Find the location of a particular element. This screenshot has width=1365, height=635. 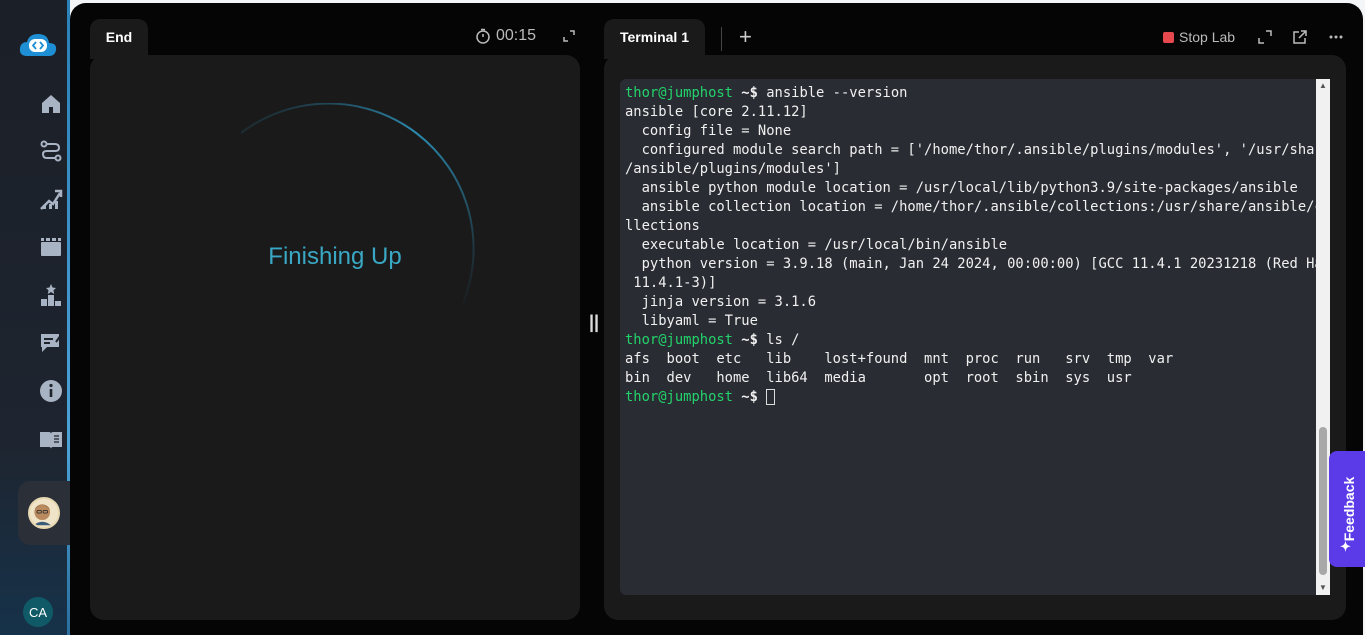

home-icon is located at coordinates (51, 104).